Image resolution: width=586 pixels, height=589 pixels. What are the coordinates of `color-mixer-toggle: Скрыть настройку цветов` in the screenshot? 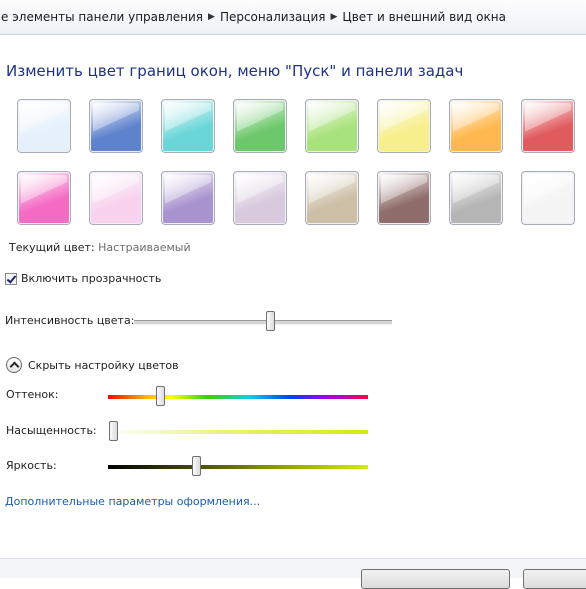 It's located at (92, 365).